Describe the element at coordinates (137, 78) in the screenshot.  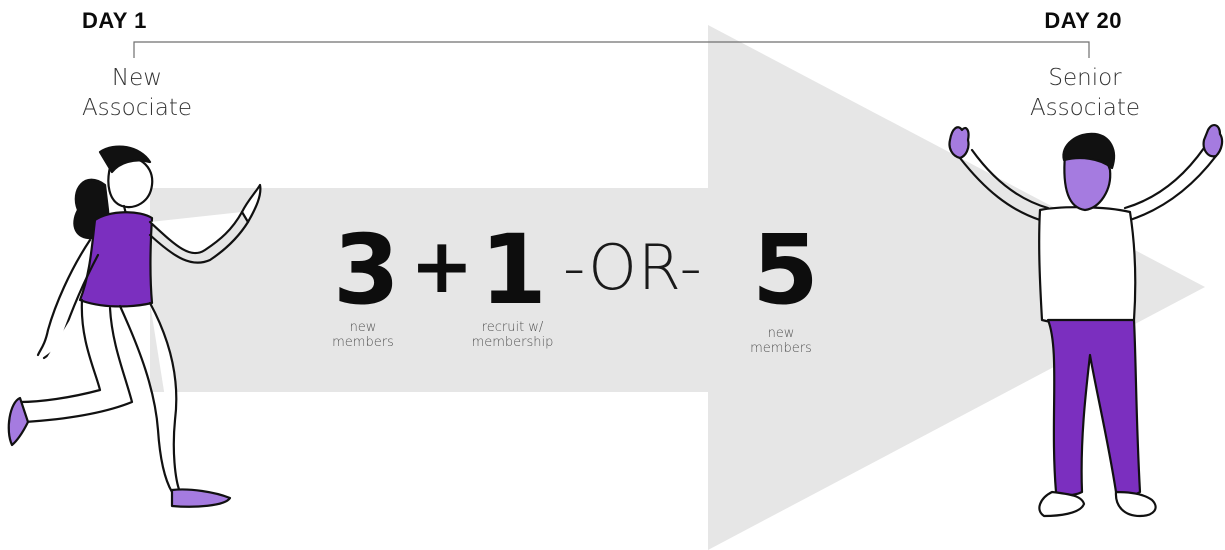
I see `start-role-line1: New` at that location.